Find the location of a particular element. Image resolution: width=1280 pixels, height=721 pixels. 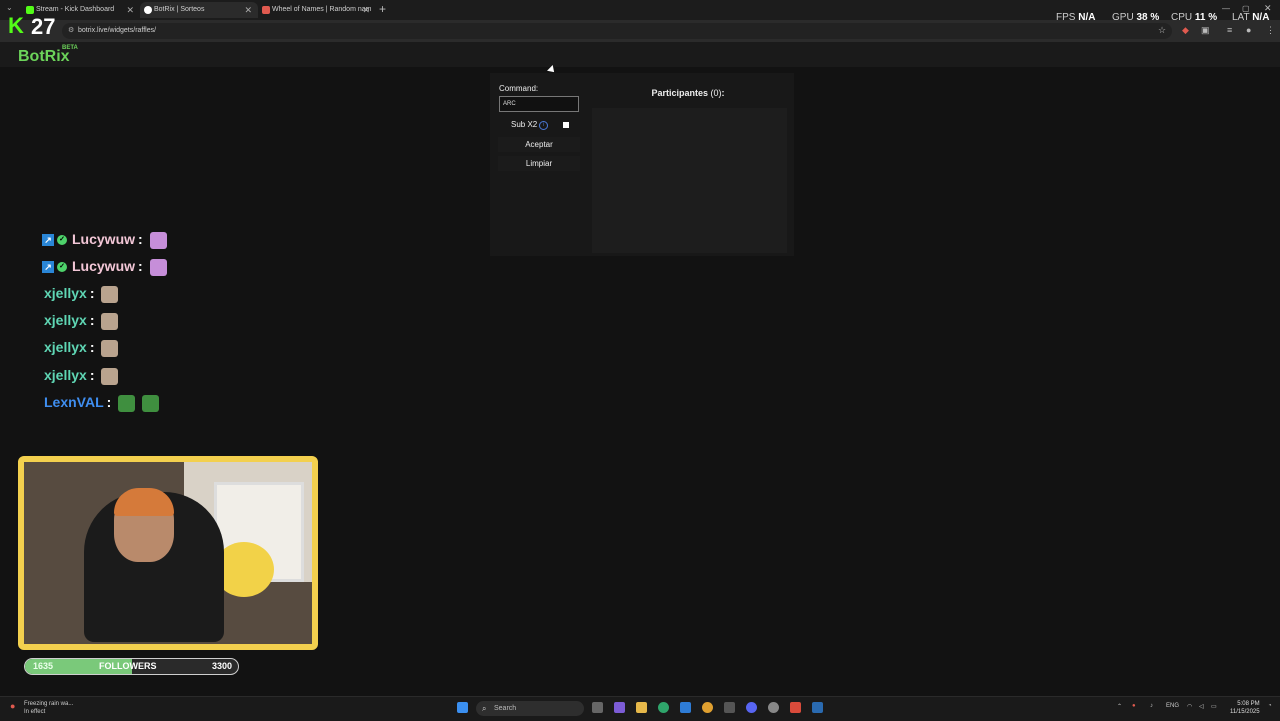

discord-icon is located at coordinates (751, 707).